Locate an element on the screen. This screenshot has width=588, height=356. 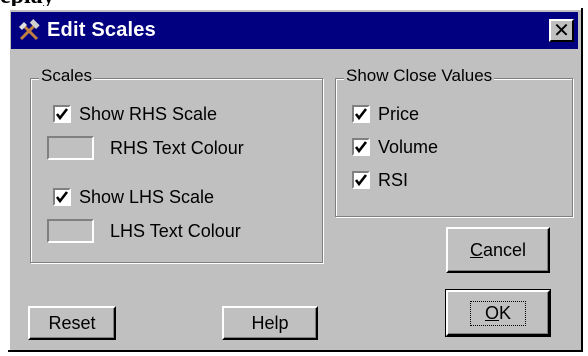
help-button-label: Help is located at coordinates (270, 322).